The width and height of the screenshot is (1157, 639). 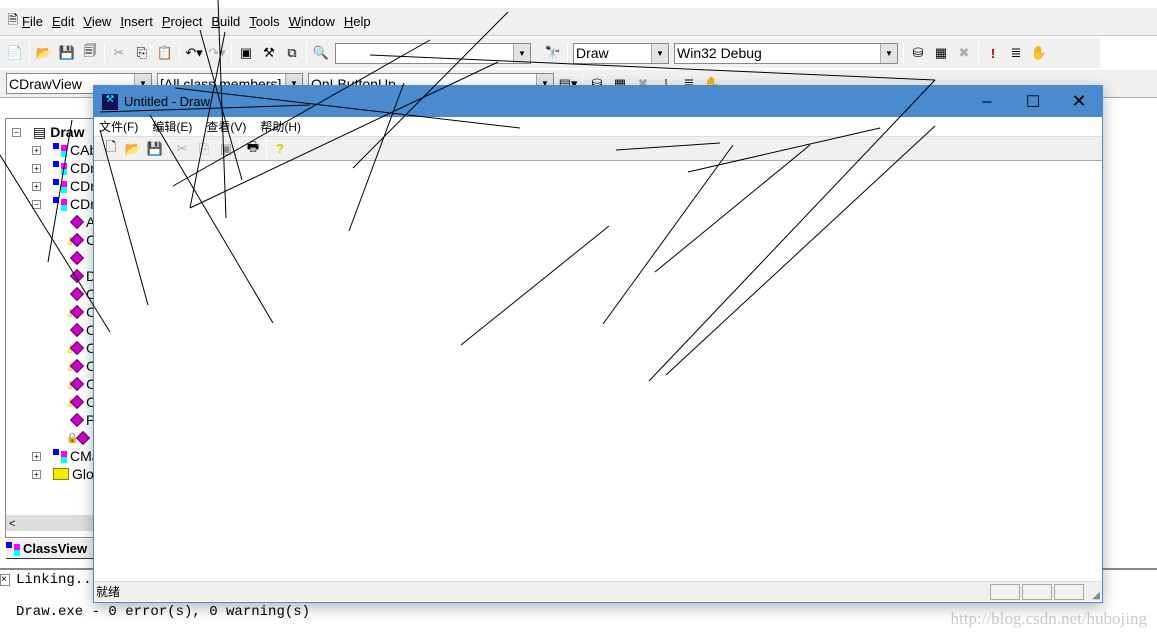 What do you see at coordinates (32, 21) in the screenshot?
I see `menu-file: File` at bounding box center [32, 21].